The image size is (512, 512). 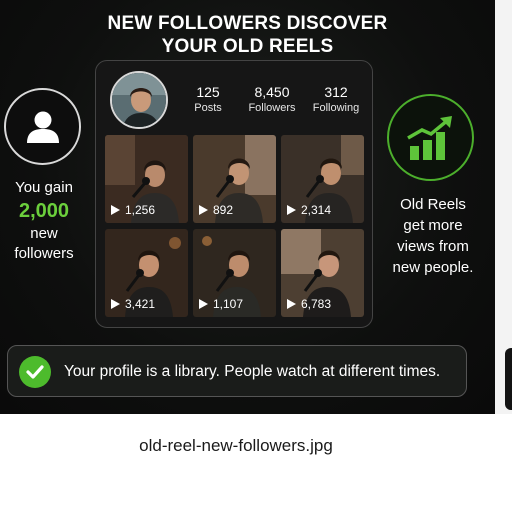 I want to click on stat-posts-value: 125, so click(x=208, y=92).